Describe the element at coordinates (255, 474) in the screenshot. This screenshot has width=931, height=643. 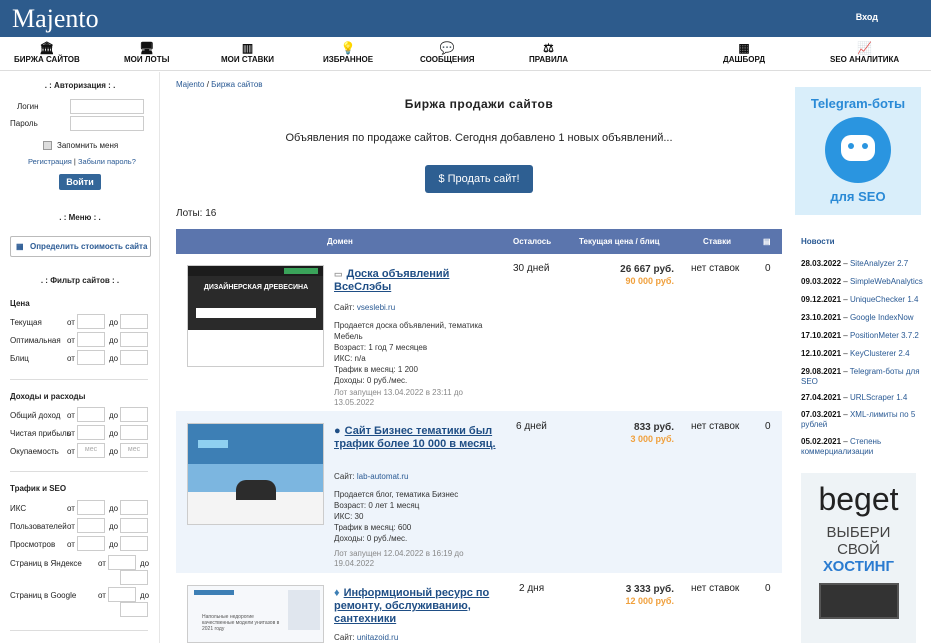
I see `site-thumbnail` at that location.